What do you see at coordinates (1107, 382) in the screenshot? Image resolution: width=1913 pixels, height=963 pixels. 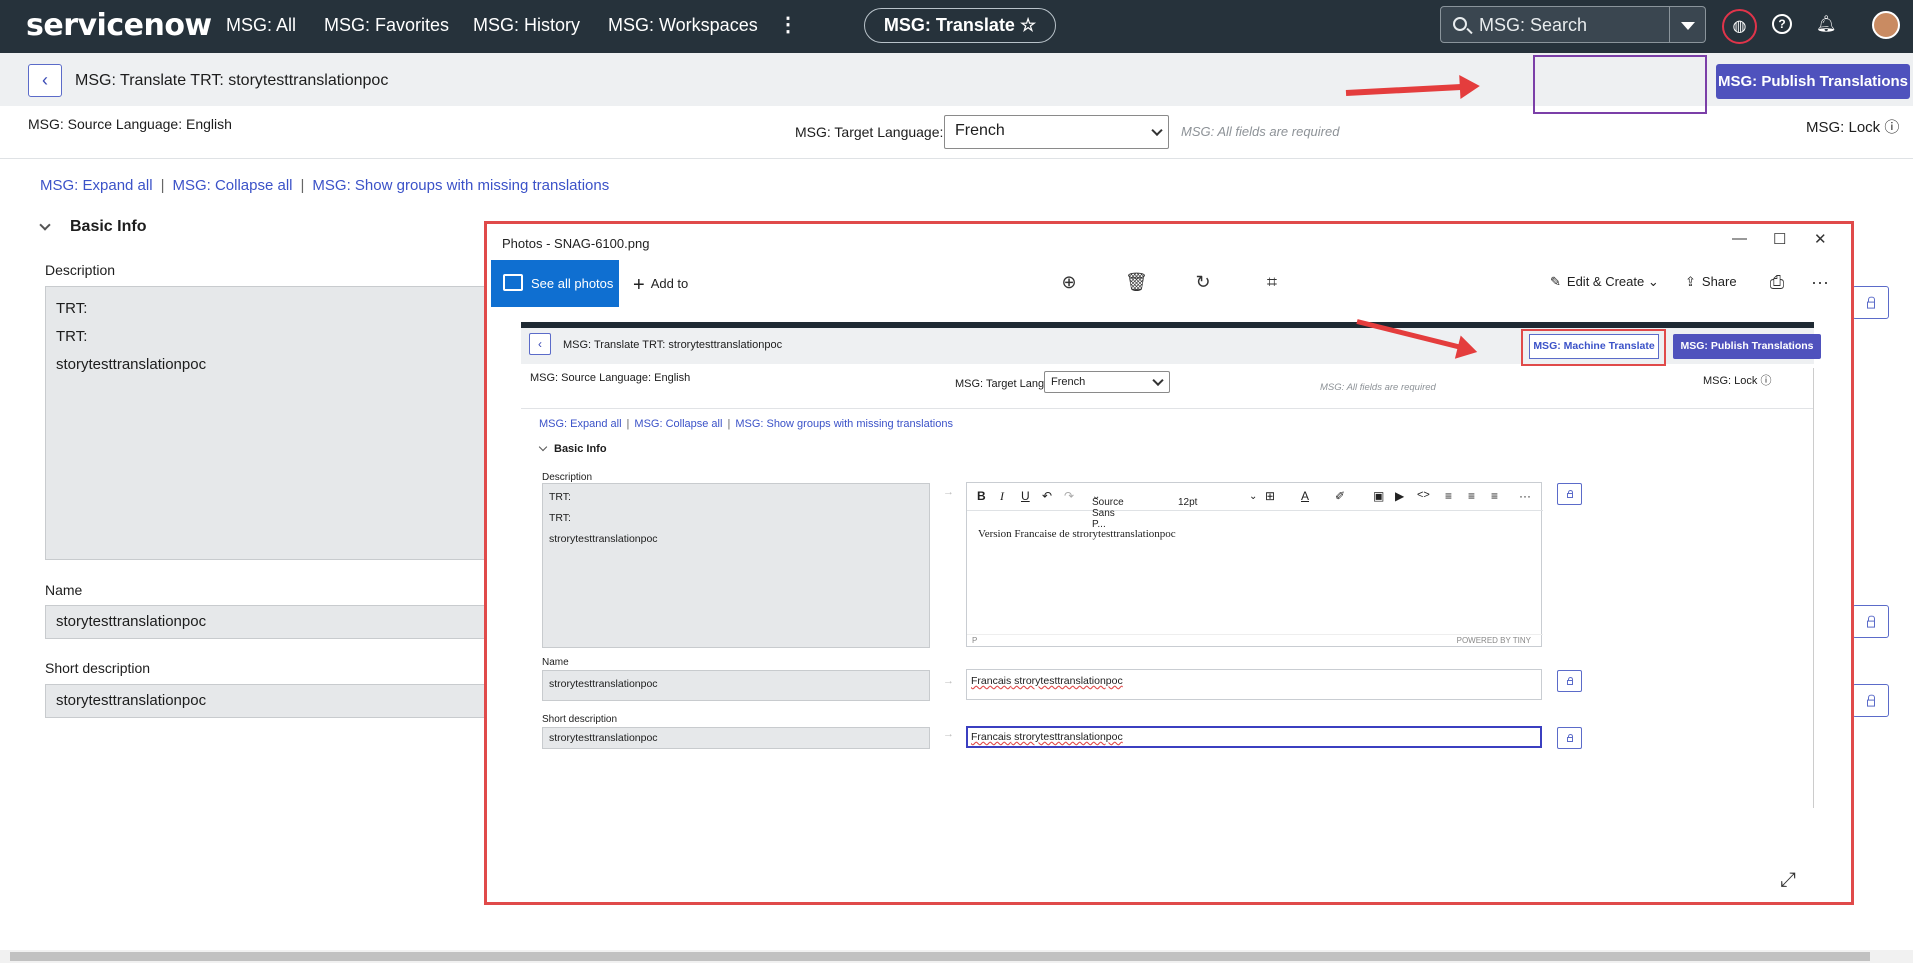 I see `inner-target-select: French` at bounding box center [1107, 382].